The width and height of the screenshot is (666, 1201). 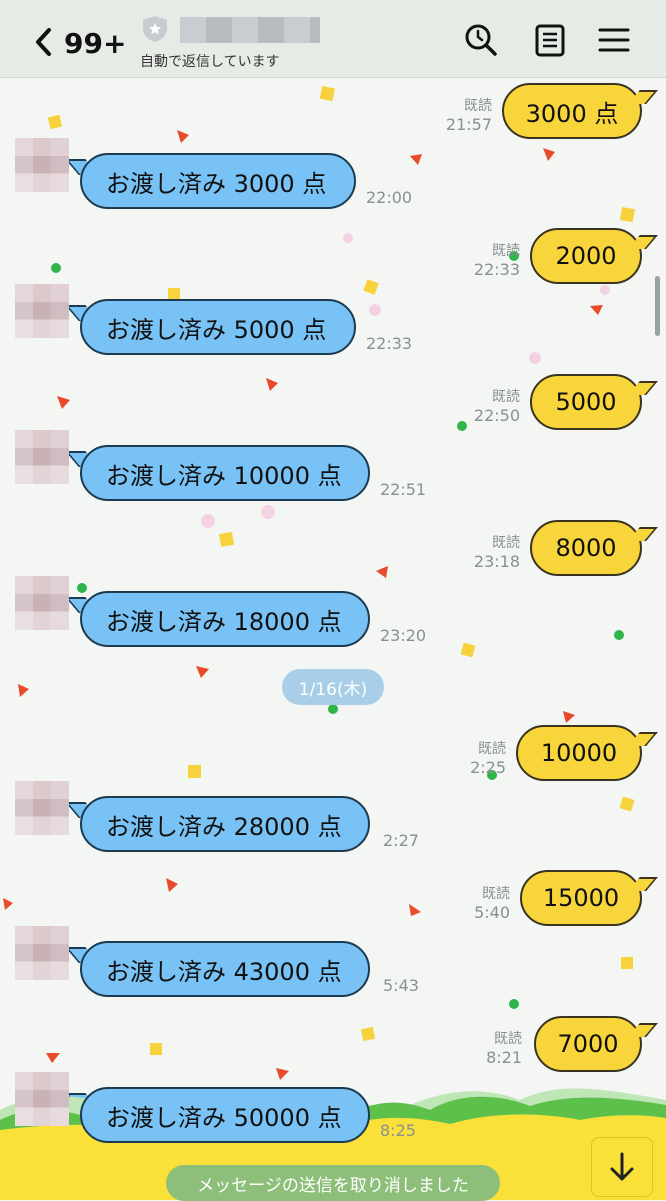 I want to click on incoming-message: お渡し済み 50000 点, so click(x=225, y=1115).